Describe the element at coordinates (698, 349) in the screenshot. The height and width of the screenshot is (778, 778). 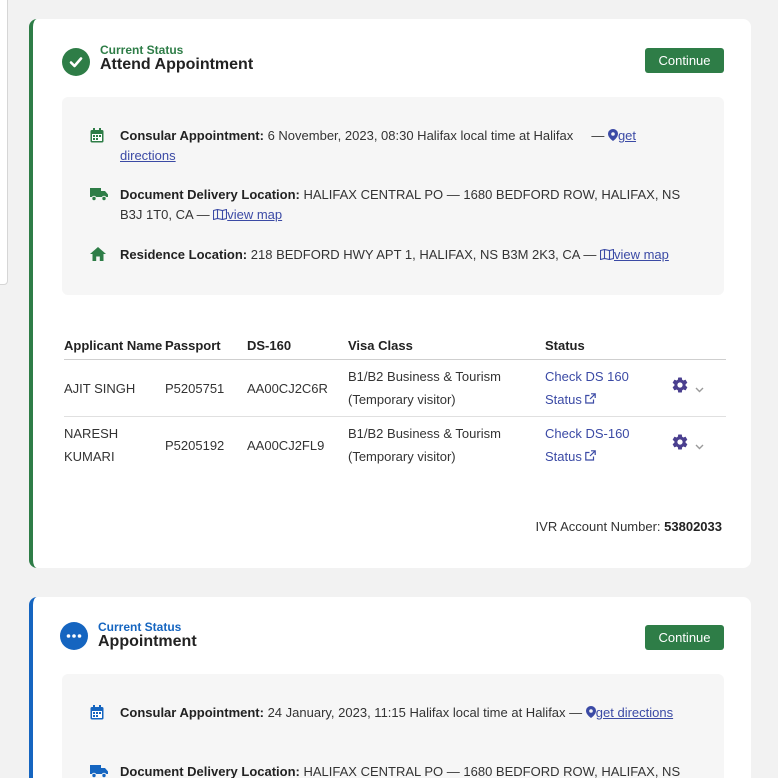
I see `column-header-actions` at that location.